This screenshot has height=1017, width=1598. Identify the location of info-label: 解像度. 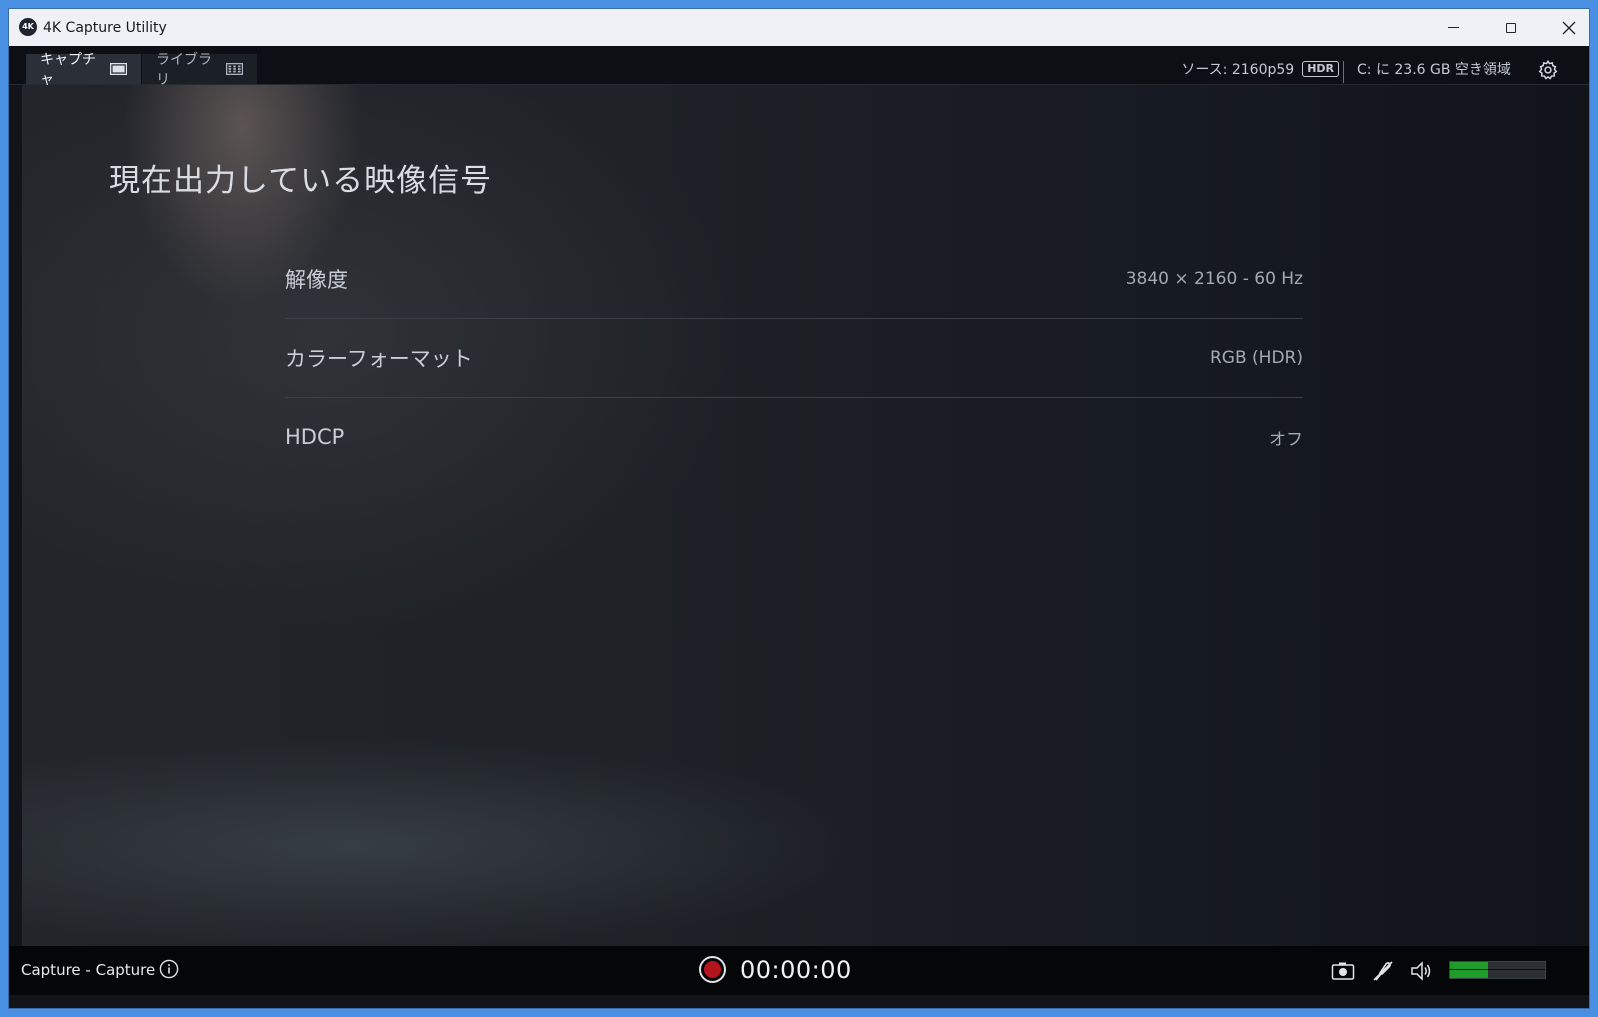
(316, 280).